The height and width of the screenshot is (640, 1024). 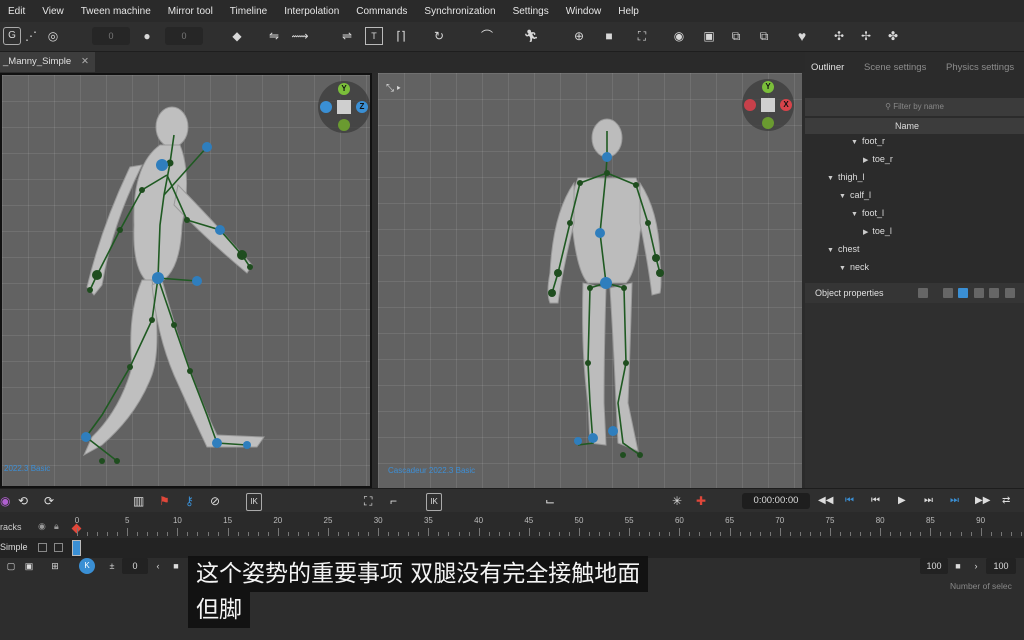 I want to click on menu-interpolation: Interpolation, so click(x=312, y=11).